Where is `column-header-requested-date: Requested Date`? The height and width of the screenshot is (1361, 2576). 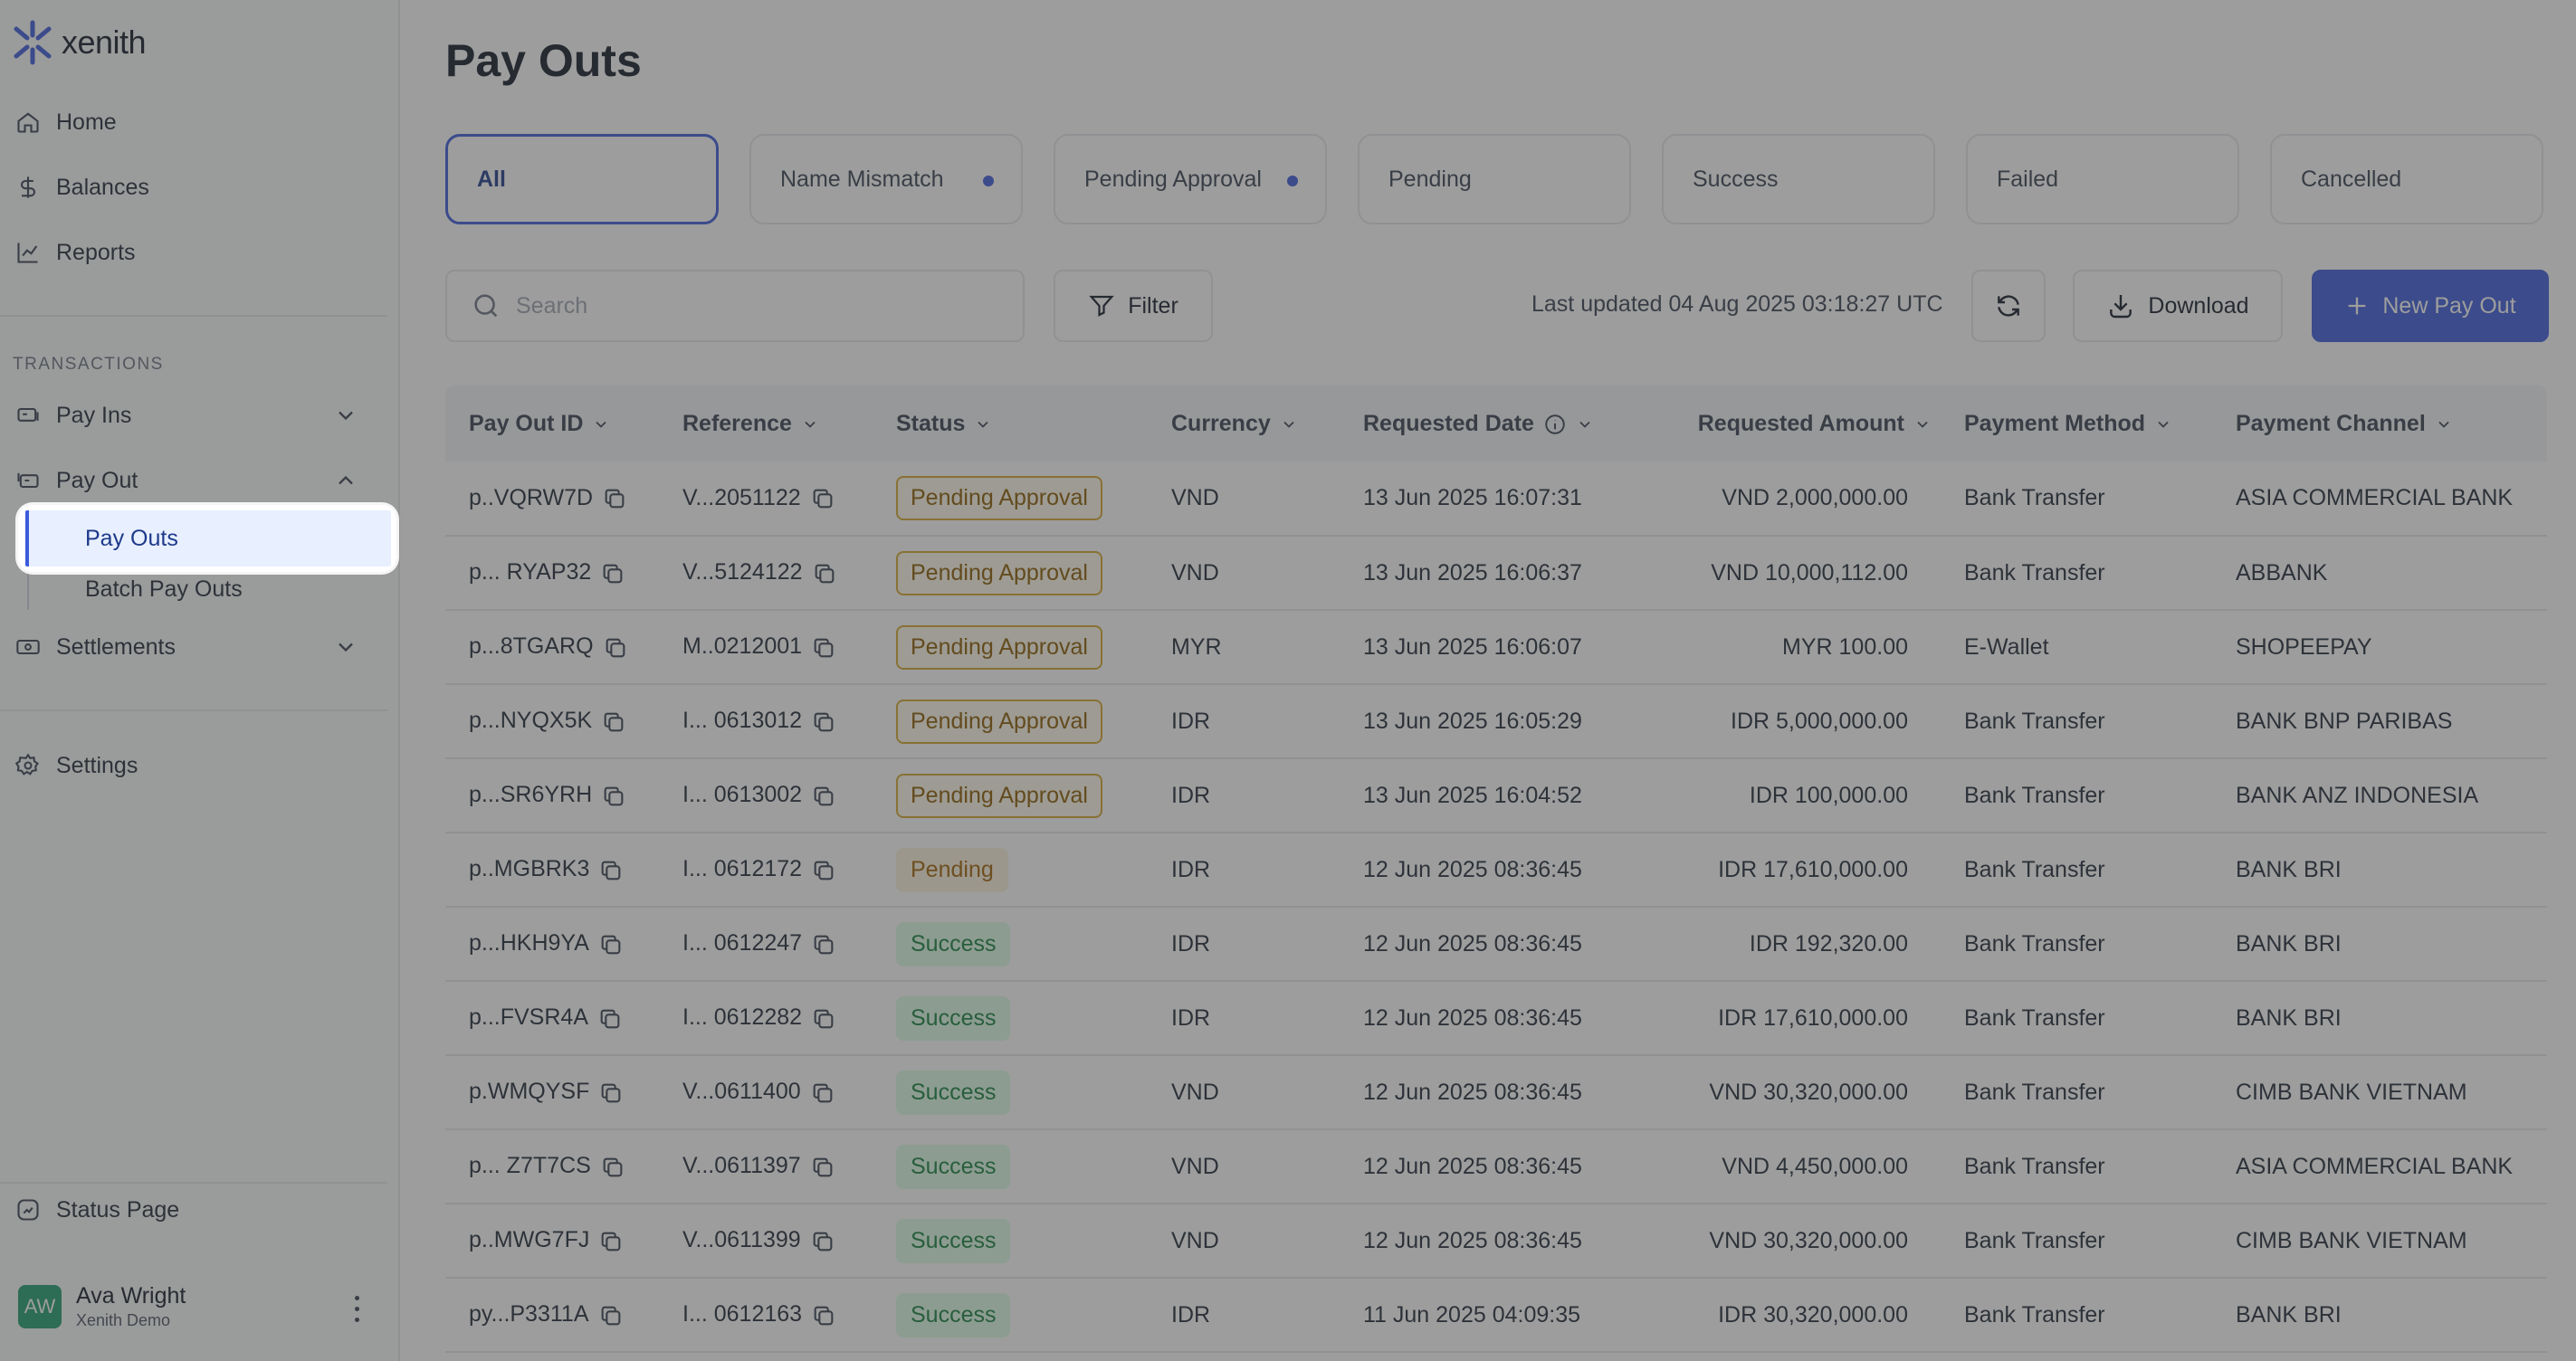 column-header-requested-date: Requested Date is located at coordinates (1491, 423).